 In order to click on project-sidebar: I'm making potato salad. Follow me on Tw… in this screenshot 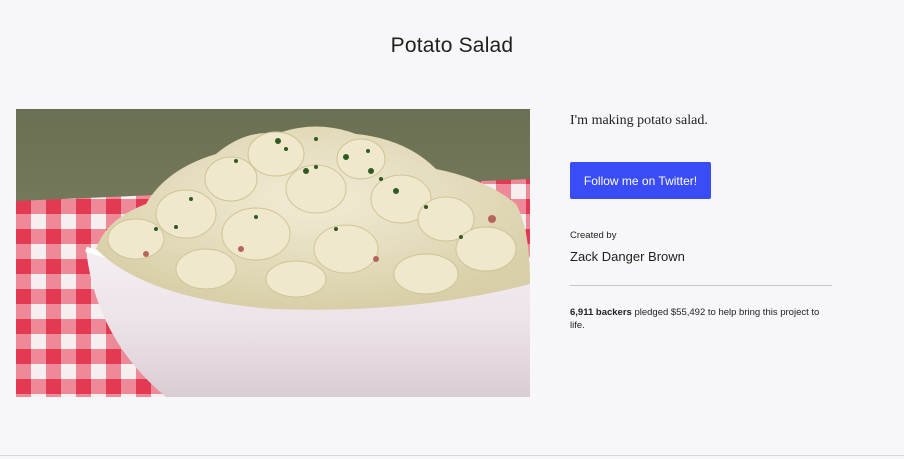, I will do `click(701, 221)`.